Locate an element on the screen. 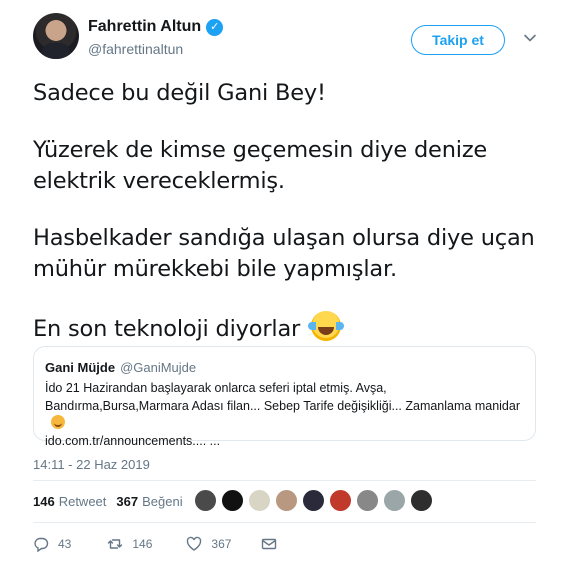 The image size is (561, 575). tweet-actions: 43 146 367 is located at coordinates (155, 544).